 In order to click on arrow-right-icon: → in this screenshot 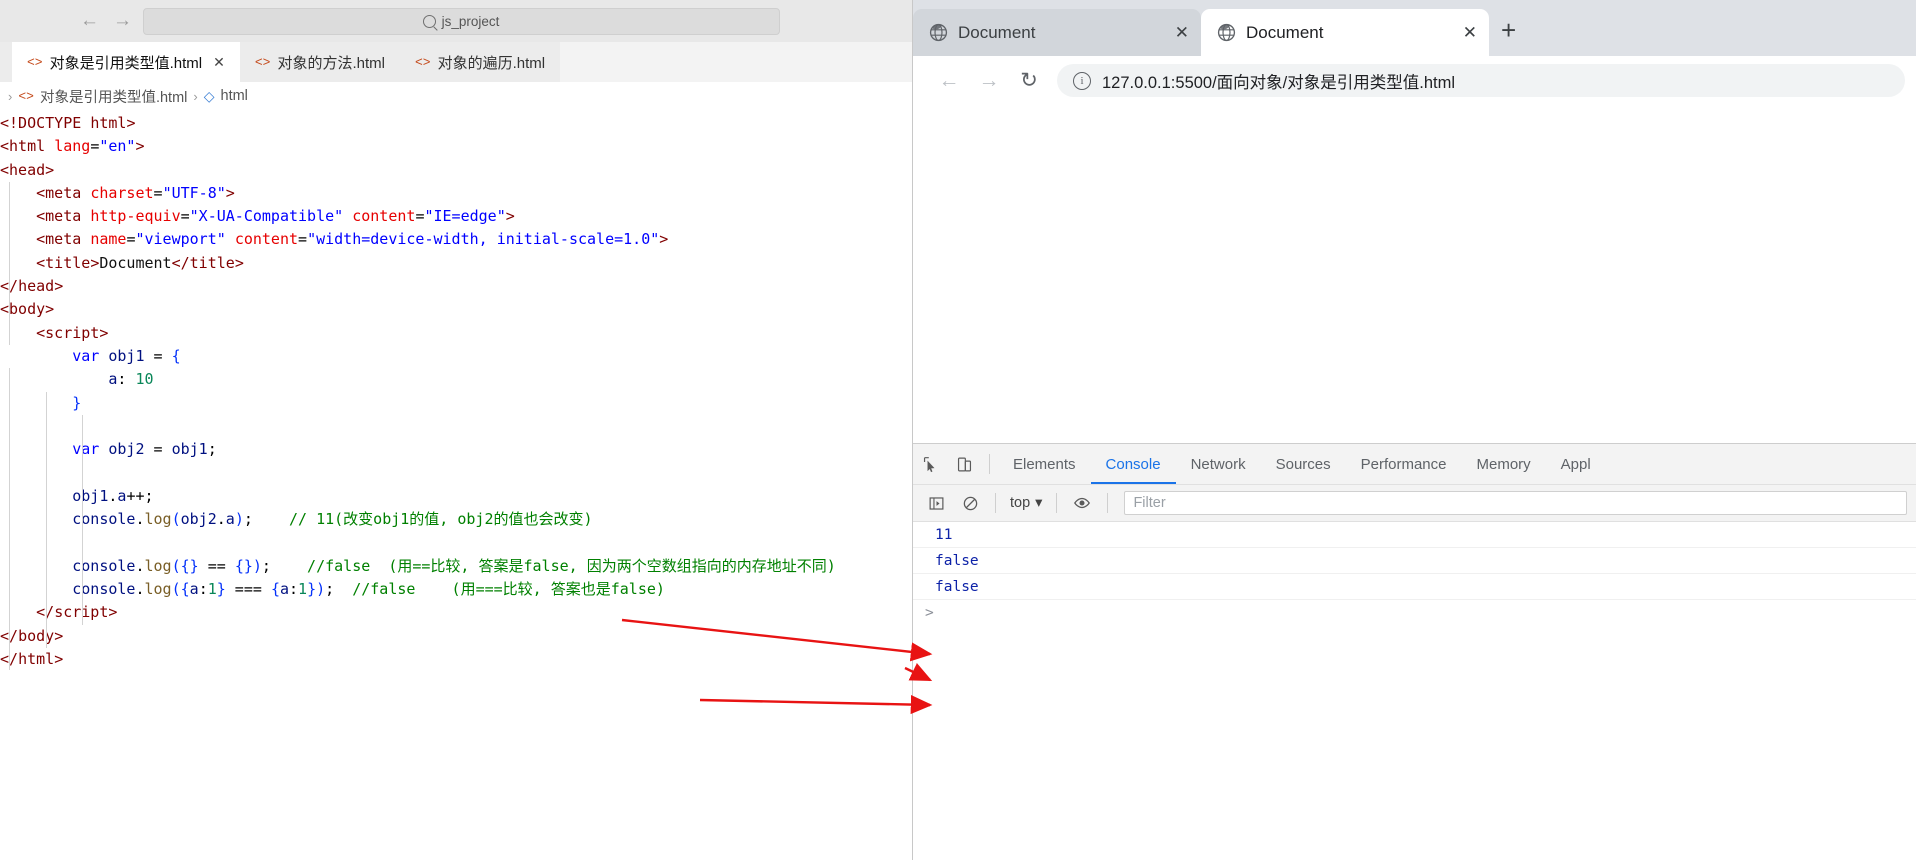, I will do `click(122, 20)`.